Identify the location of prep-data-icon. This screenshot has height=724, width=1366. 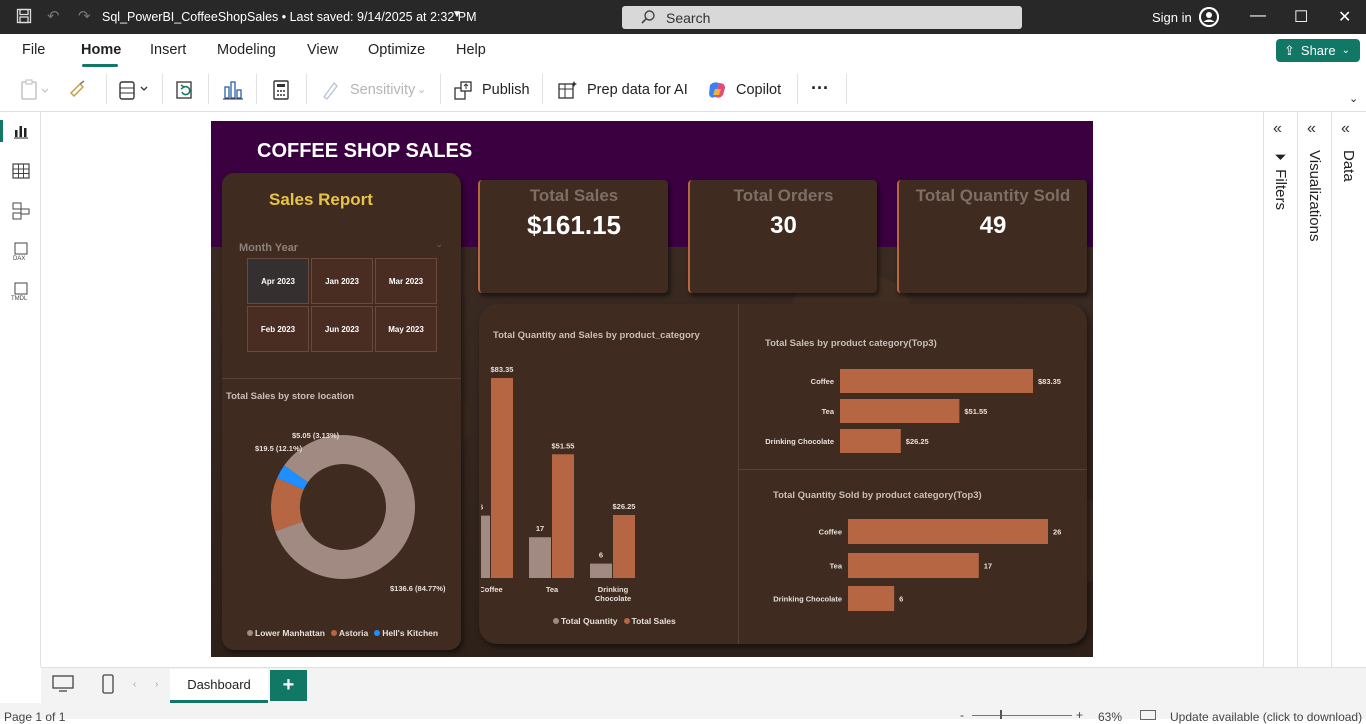
(568, 92).